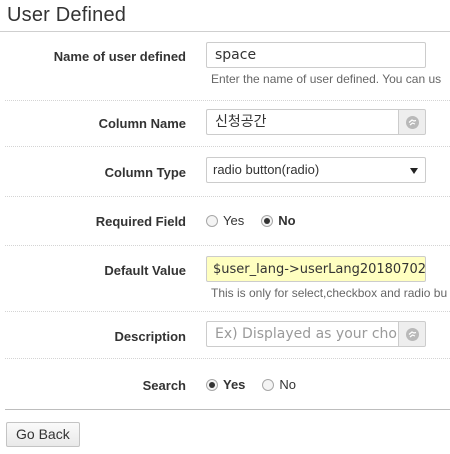 This screenshot has width=450, height=454. I want to click on required-no-option: No, so click(278, 220).